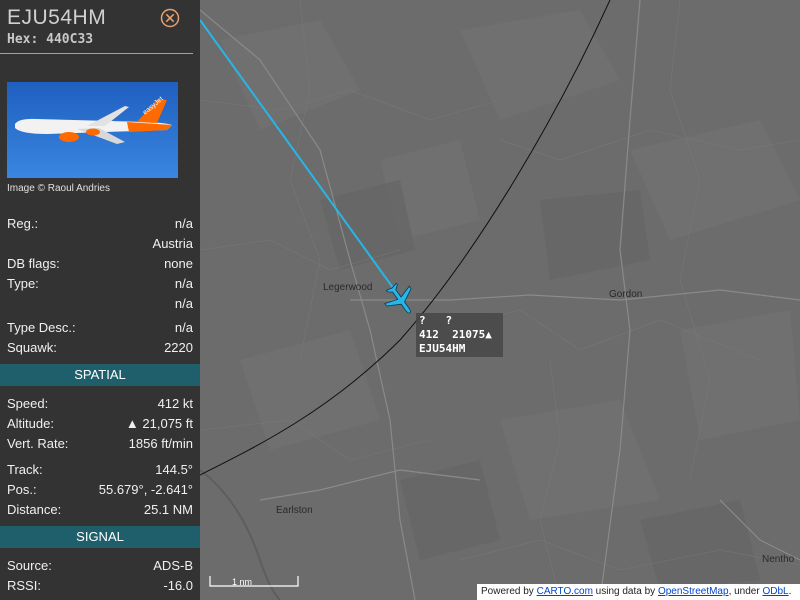 The height and width of the screenshot is (600, 800). Describe the element at coordinates (178, 263) in the screenshot. I see `dbflags-value: none` at that location.